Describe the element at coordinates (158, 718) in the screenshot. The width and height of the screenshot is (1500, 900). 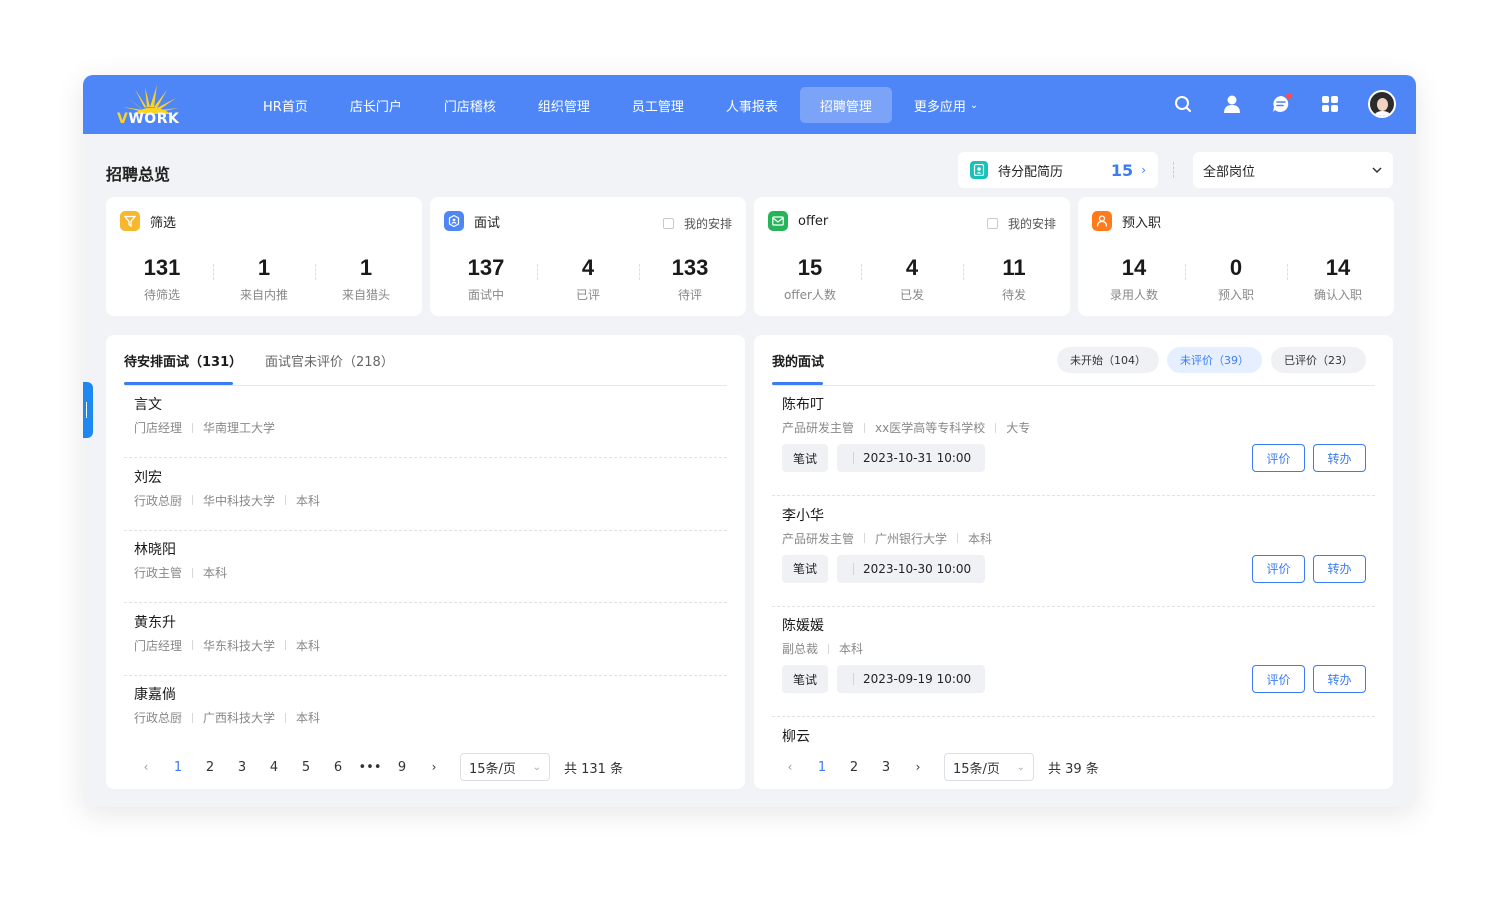
I see `meta-text: 行政总厨` at that location.